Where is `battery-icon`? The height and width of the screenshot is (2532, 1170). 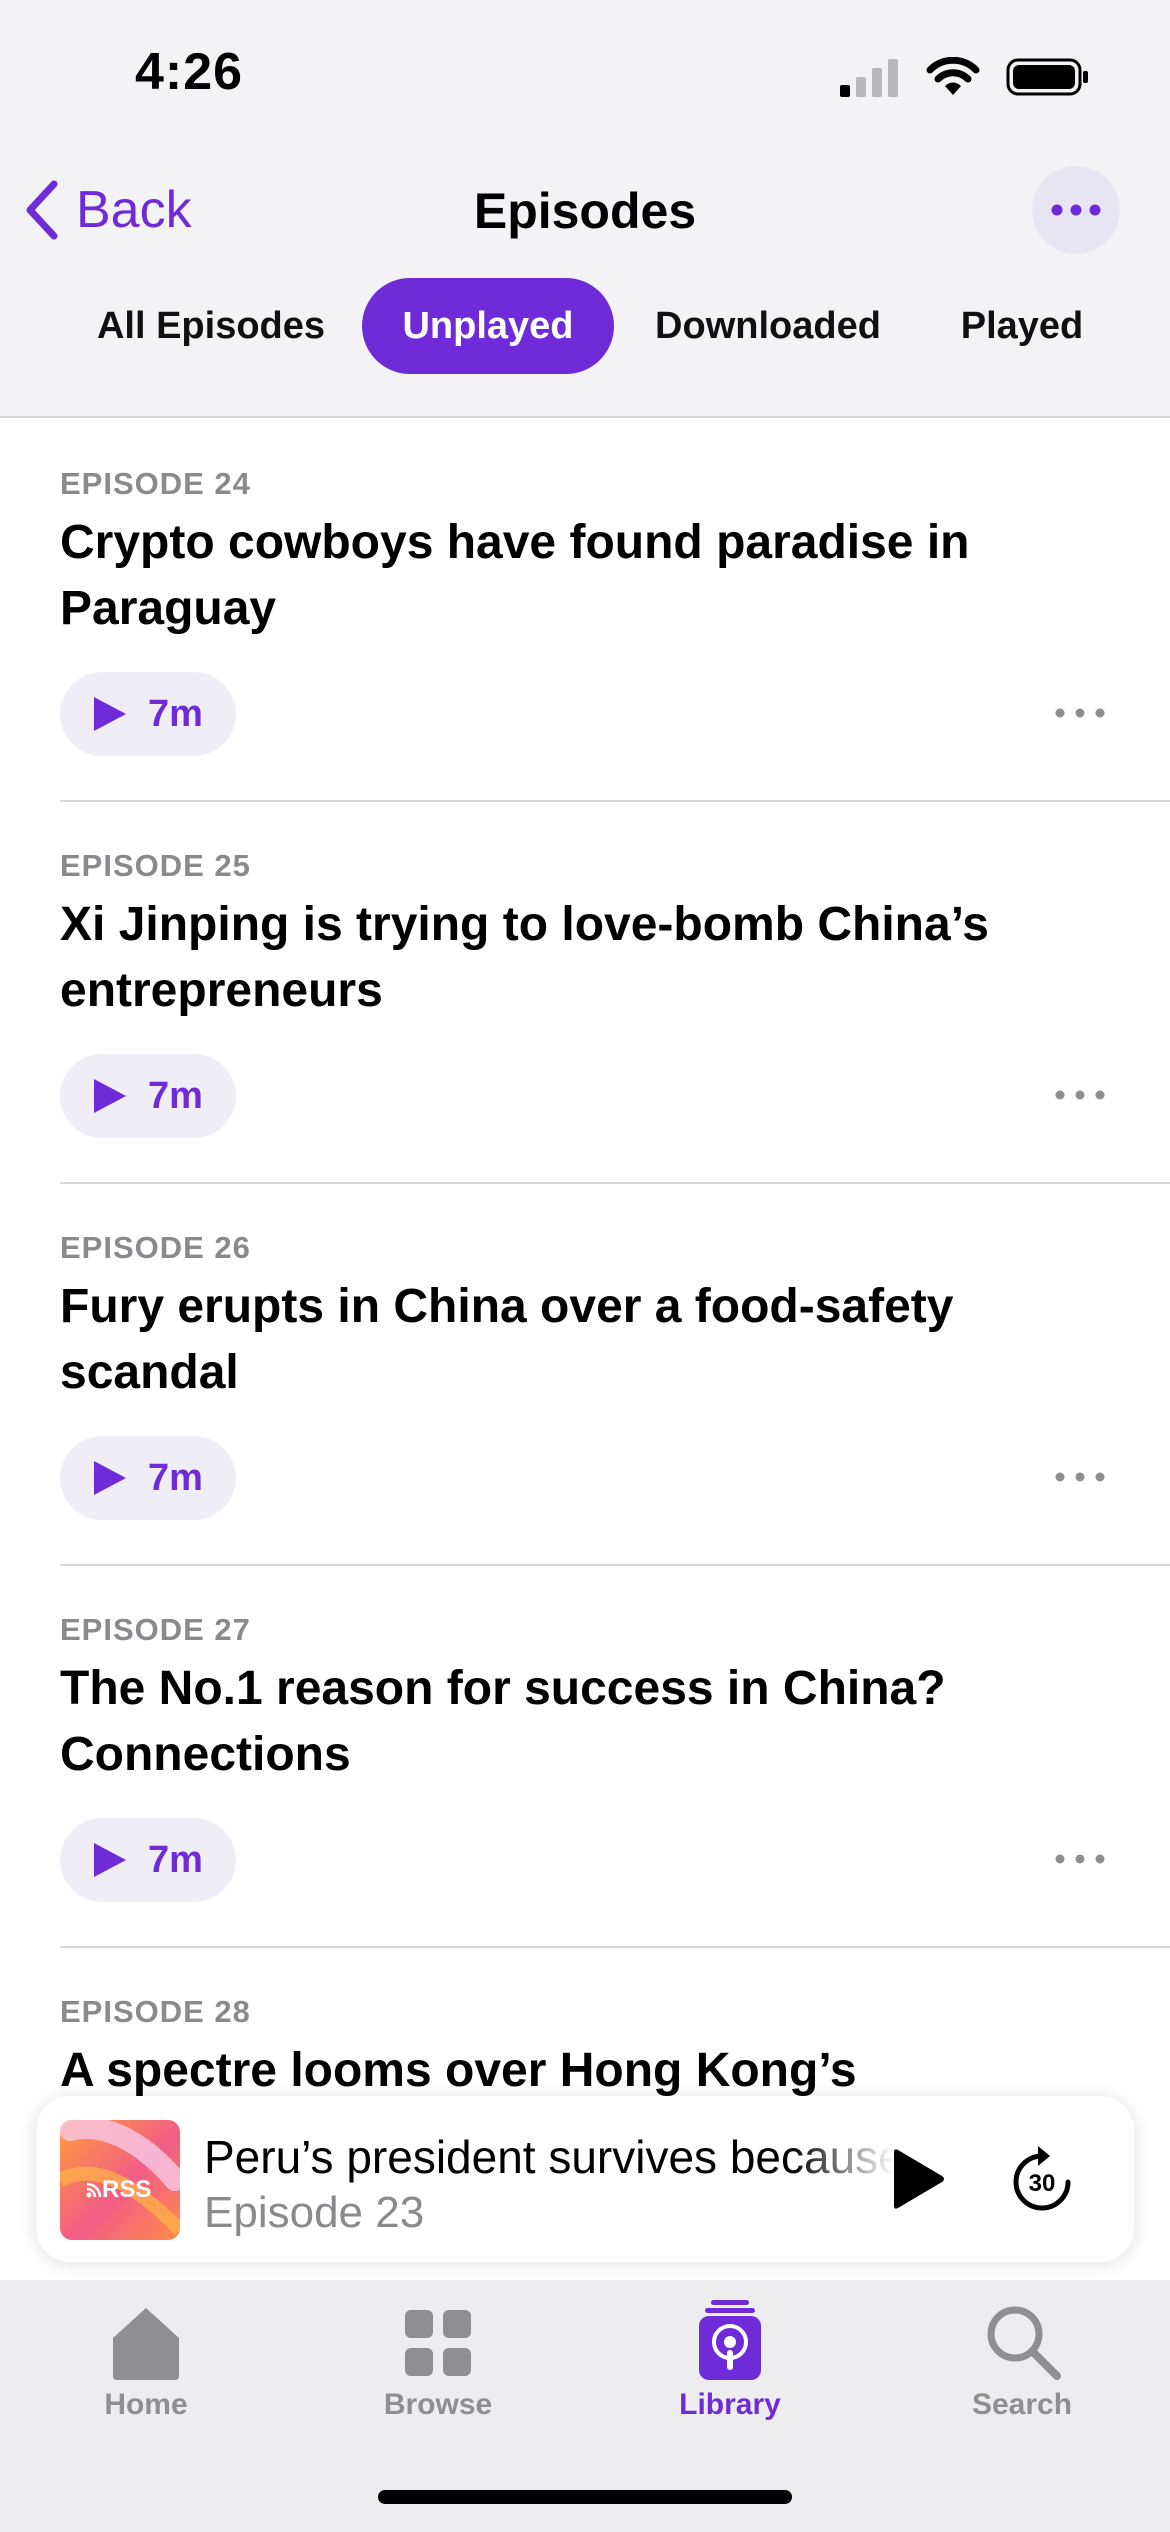
battery-icon is located at coordinates (1047, 77).